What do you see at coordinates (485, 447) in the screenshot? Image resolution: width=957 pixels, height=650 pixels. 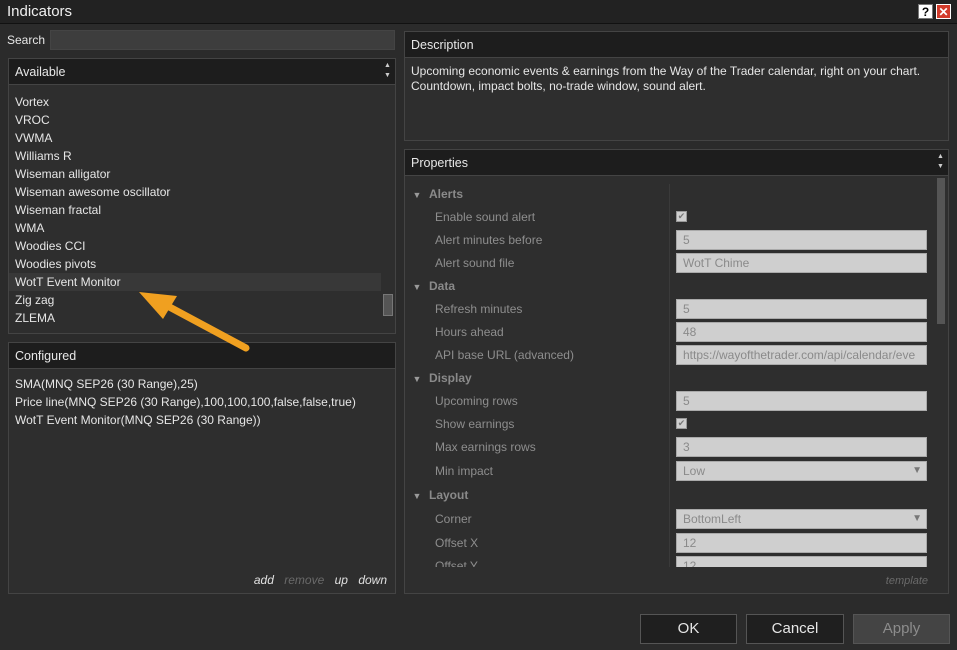 I see `max-earnings-rows-label: Max earnings rows` at bounding box center [485, 447].